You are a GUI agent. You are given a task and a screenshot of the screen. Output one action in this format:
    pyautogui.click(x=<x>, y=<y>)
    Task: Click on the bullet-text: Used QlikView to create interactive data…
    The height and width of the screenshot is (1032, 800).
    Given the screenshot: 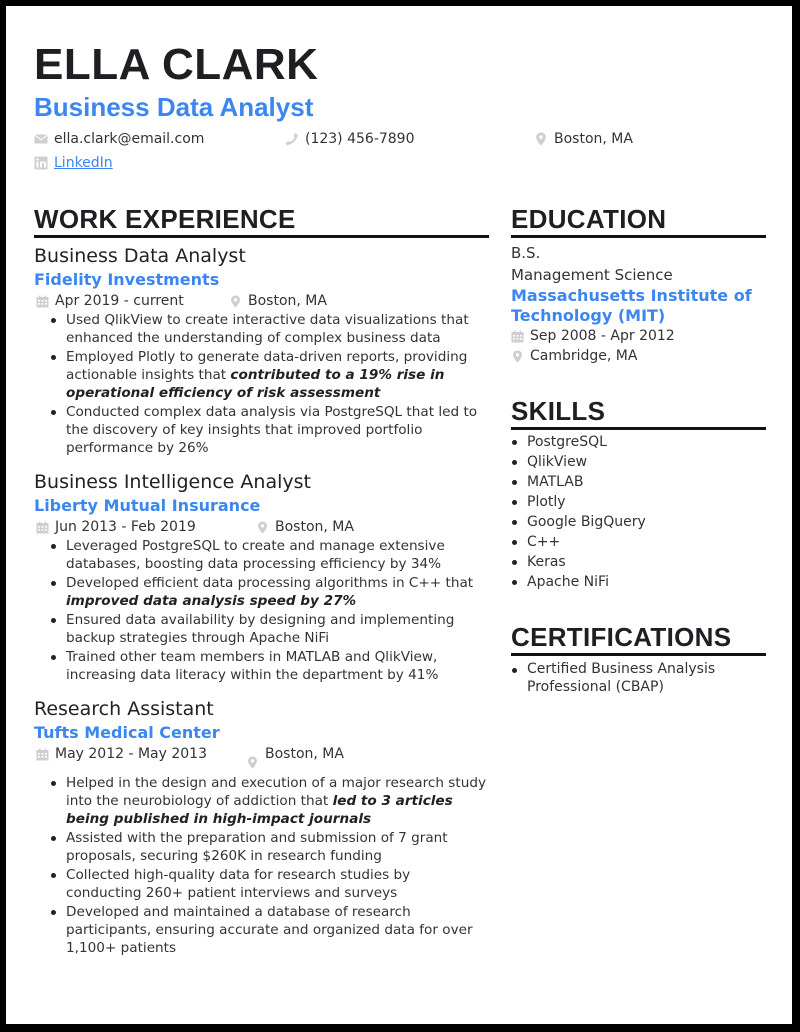 What is the action you would take?
    pyautogui.click(x=267, y=329)
    